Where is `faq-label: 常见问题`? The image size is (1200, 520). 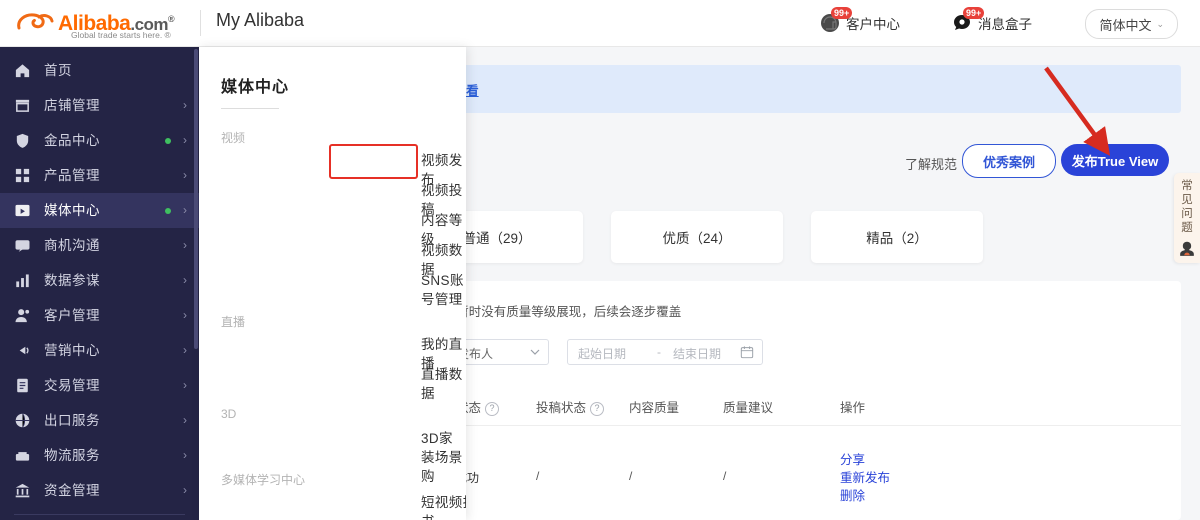
faq-label: 常见问题 is located at coordinates (1187, 207).